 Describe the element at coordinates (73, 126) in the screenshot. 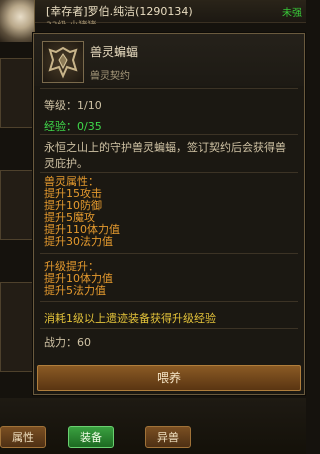

I see `exp-text: 经验：0/35` at that location.